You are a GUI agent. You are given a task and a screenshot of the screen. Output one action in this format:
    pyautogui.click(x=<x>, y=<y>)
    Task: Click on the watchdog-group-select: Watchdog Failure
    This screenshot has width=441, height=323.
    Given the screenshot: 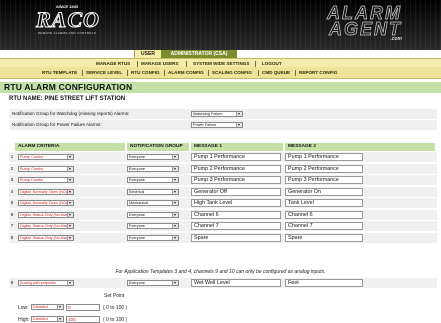 What is the action you would take?
    pyautogui.click(x=217, y=114)
    